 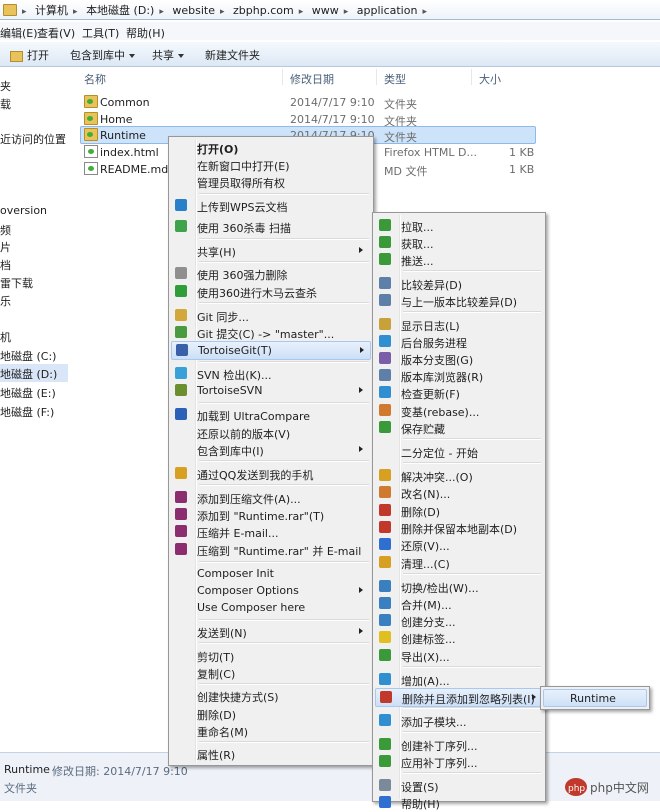 What do you see at coordinates (168, 55) in the screenshot?
I see `share-button: 共享` at bounding box center [168, 55].